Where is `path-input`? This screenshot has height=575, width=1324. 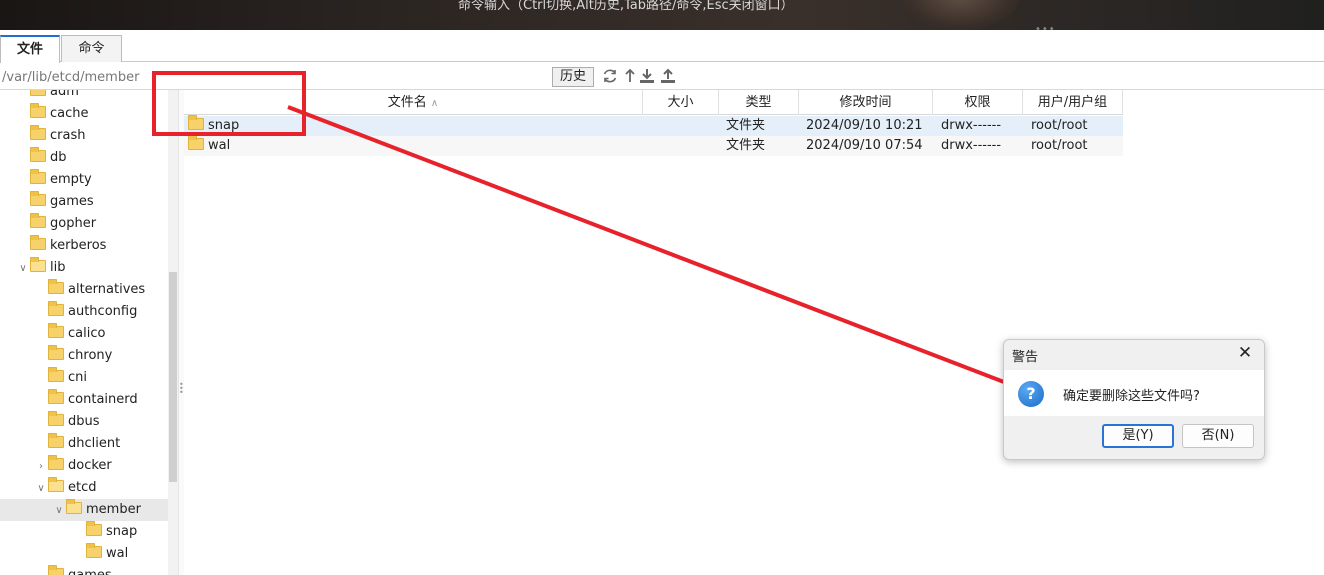
path-input is located at coordinates (77, 77).